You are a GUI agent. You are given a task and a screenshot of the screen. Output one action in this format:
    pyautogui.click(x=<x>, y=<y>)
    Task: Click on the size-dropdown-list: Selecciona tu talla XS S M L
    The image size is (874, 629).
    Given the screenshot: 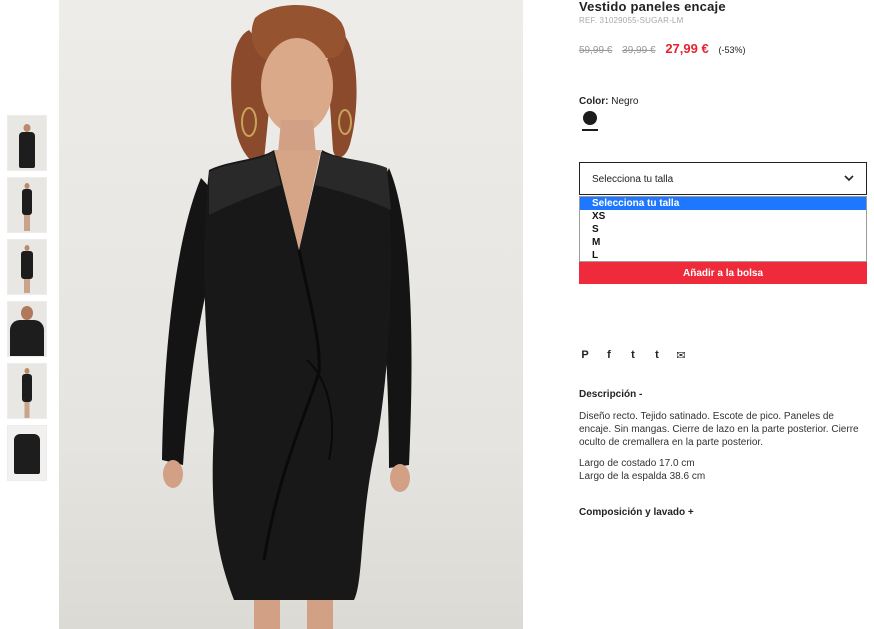 What is the action you would take?
    pyautogui.click(x=723, y=229)
    